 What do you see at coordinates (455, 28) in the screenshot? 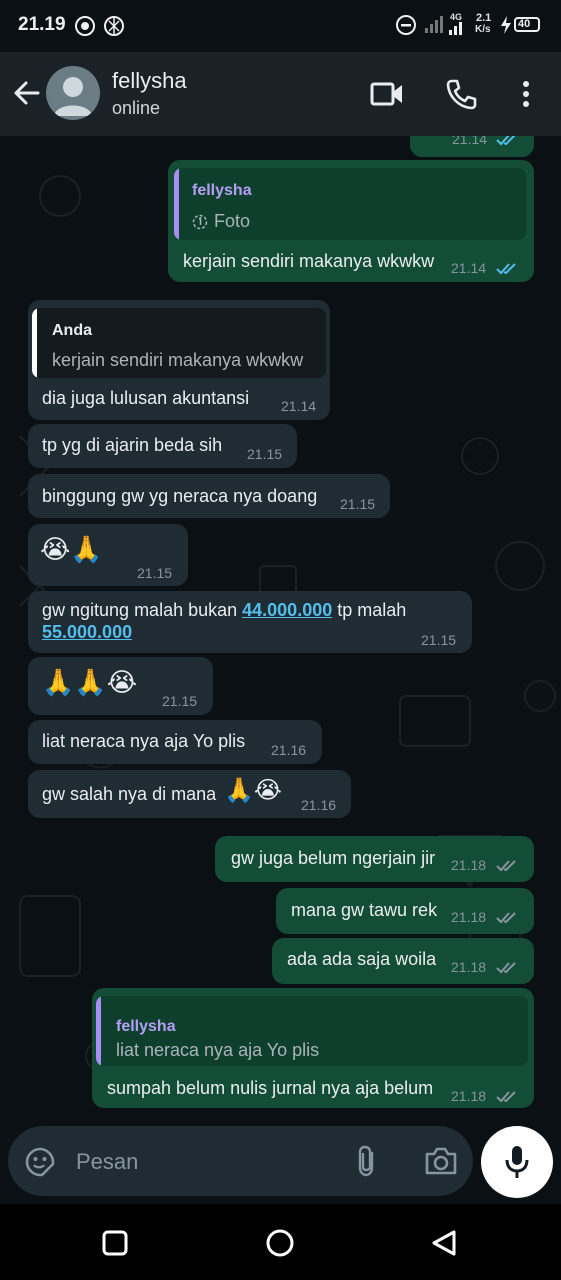
I see `signal-strong-icon` at bounding box center [455, 28].